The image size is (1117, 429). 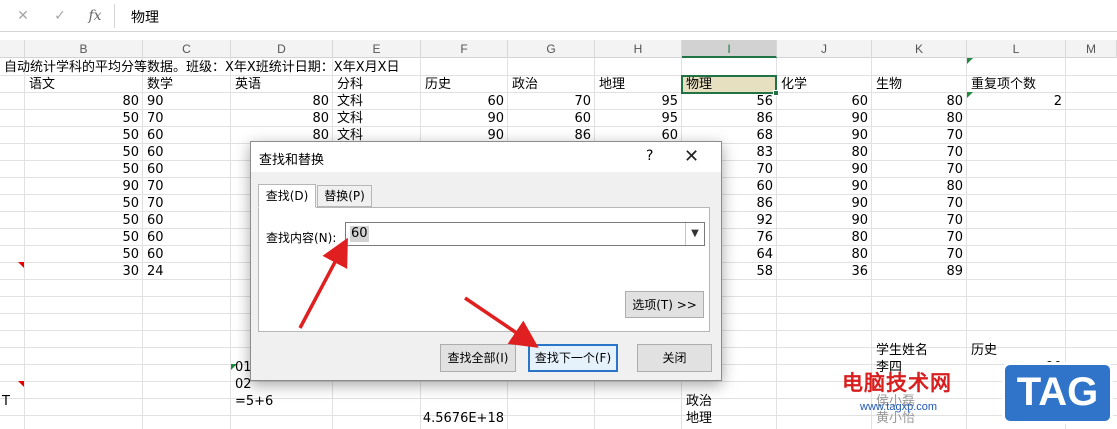 What do you see at coordinates (899, 407) in the screenshot?
I see `watermark-url: www.tagxp.com` at bounding box center [899, 407].